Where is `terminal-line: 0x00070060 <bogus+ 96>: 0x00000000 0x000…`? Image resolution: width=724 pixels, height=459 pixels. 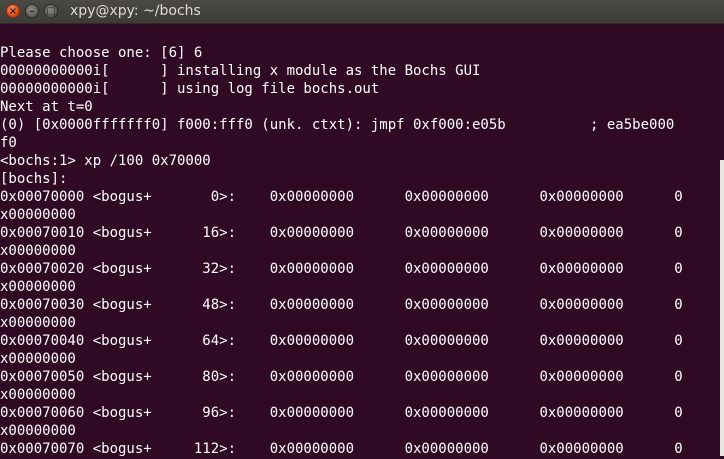
terminal-line: 0x00070060 <bogus+ 96>: 0x00000000 0x000… is located at coordinates (341, 413).